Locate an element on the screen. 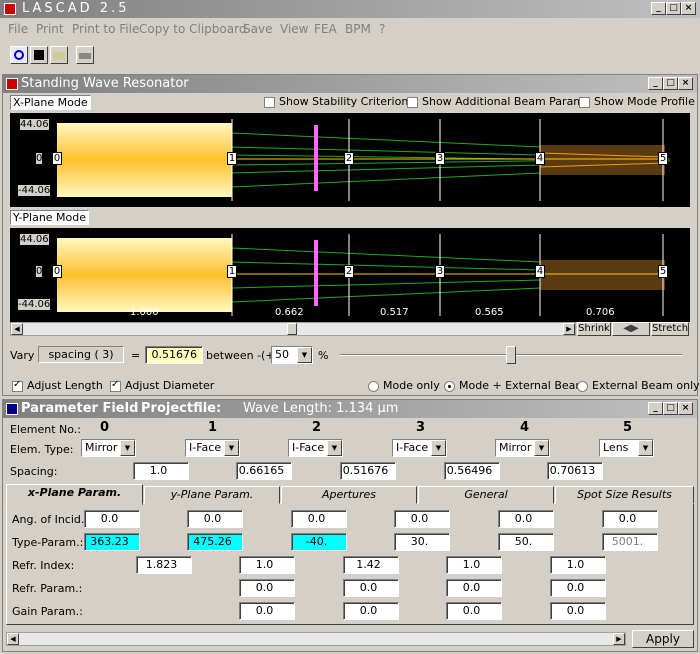 The height and width of the screenshot is (654, 700). vary-value-field: 0.51676 is located at coordinates (174, 355).